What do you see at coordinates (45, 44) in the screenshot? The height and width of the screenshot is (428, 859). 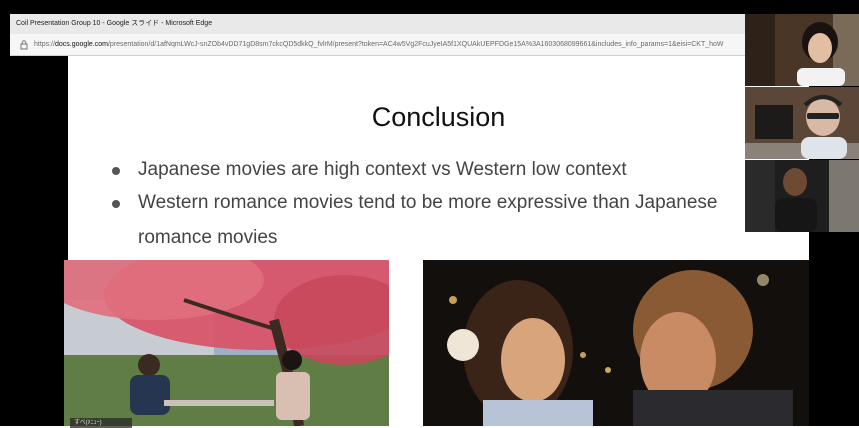 I see `url-prefix: https://` at bounding box center [45, 44].